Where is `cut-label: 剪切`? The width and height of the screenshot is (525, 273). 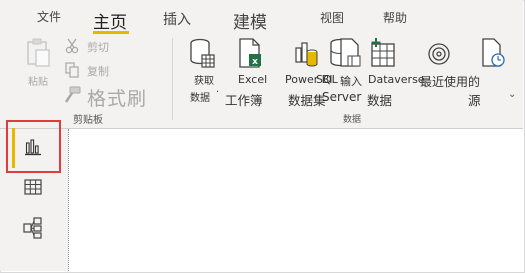
cut-label: 剪切 is located at coordinates (98, 47).